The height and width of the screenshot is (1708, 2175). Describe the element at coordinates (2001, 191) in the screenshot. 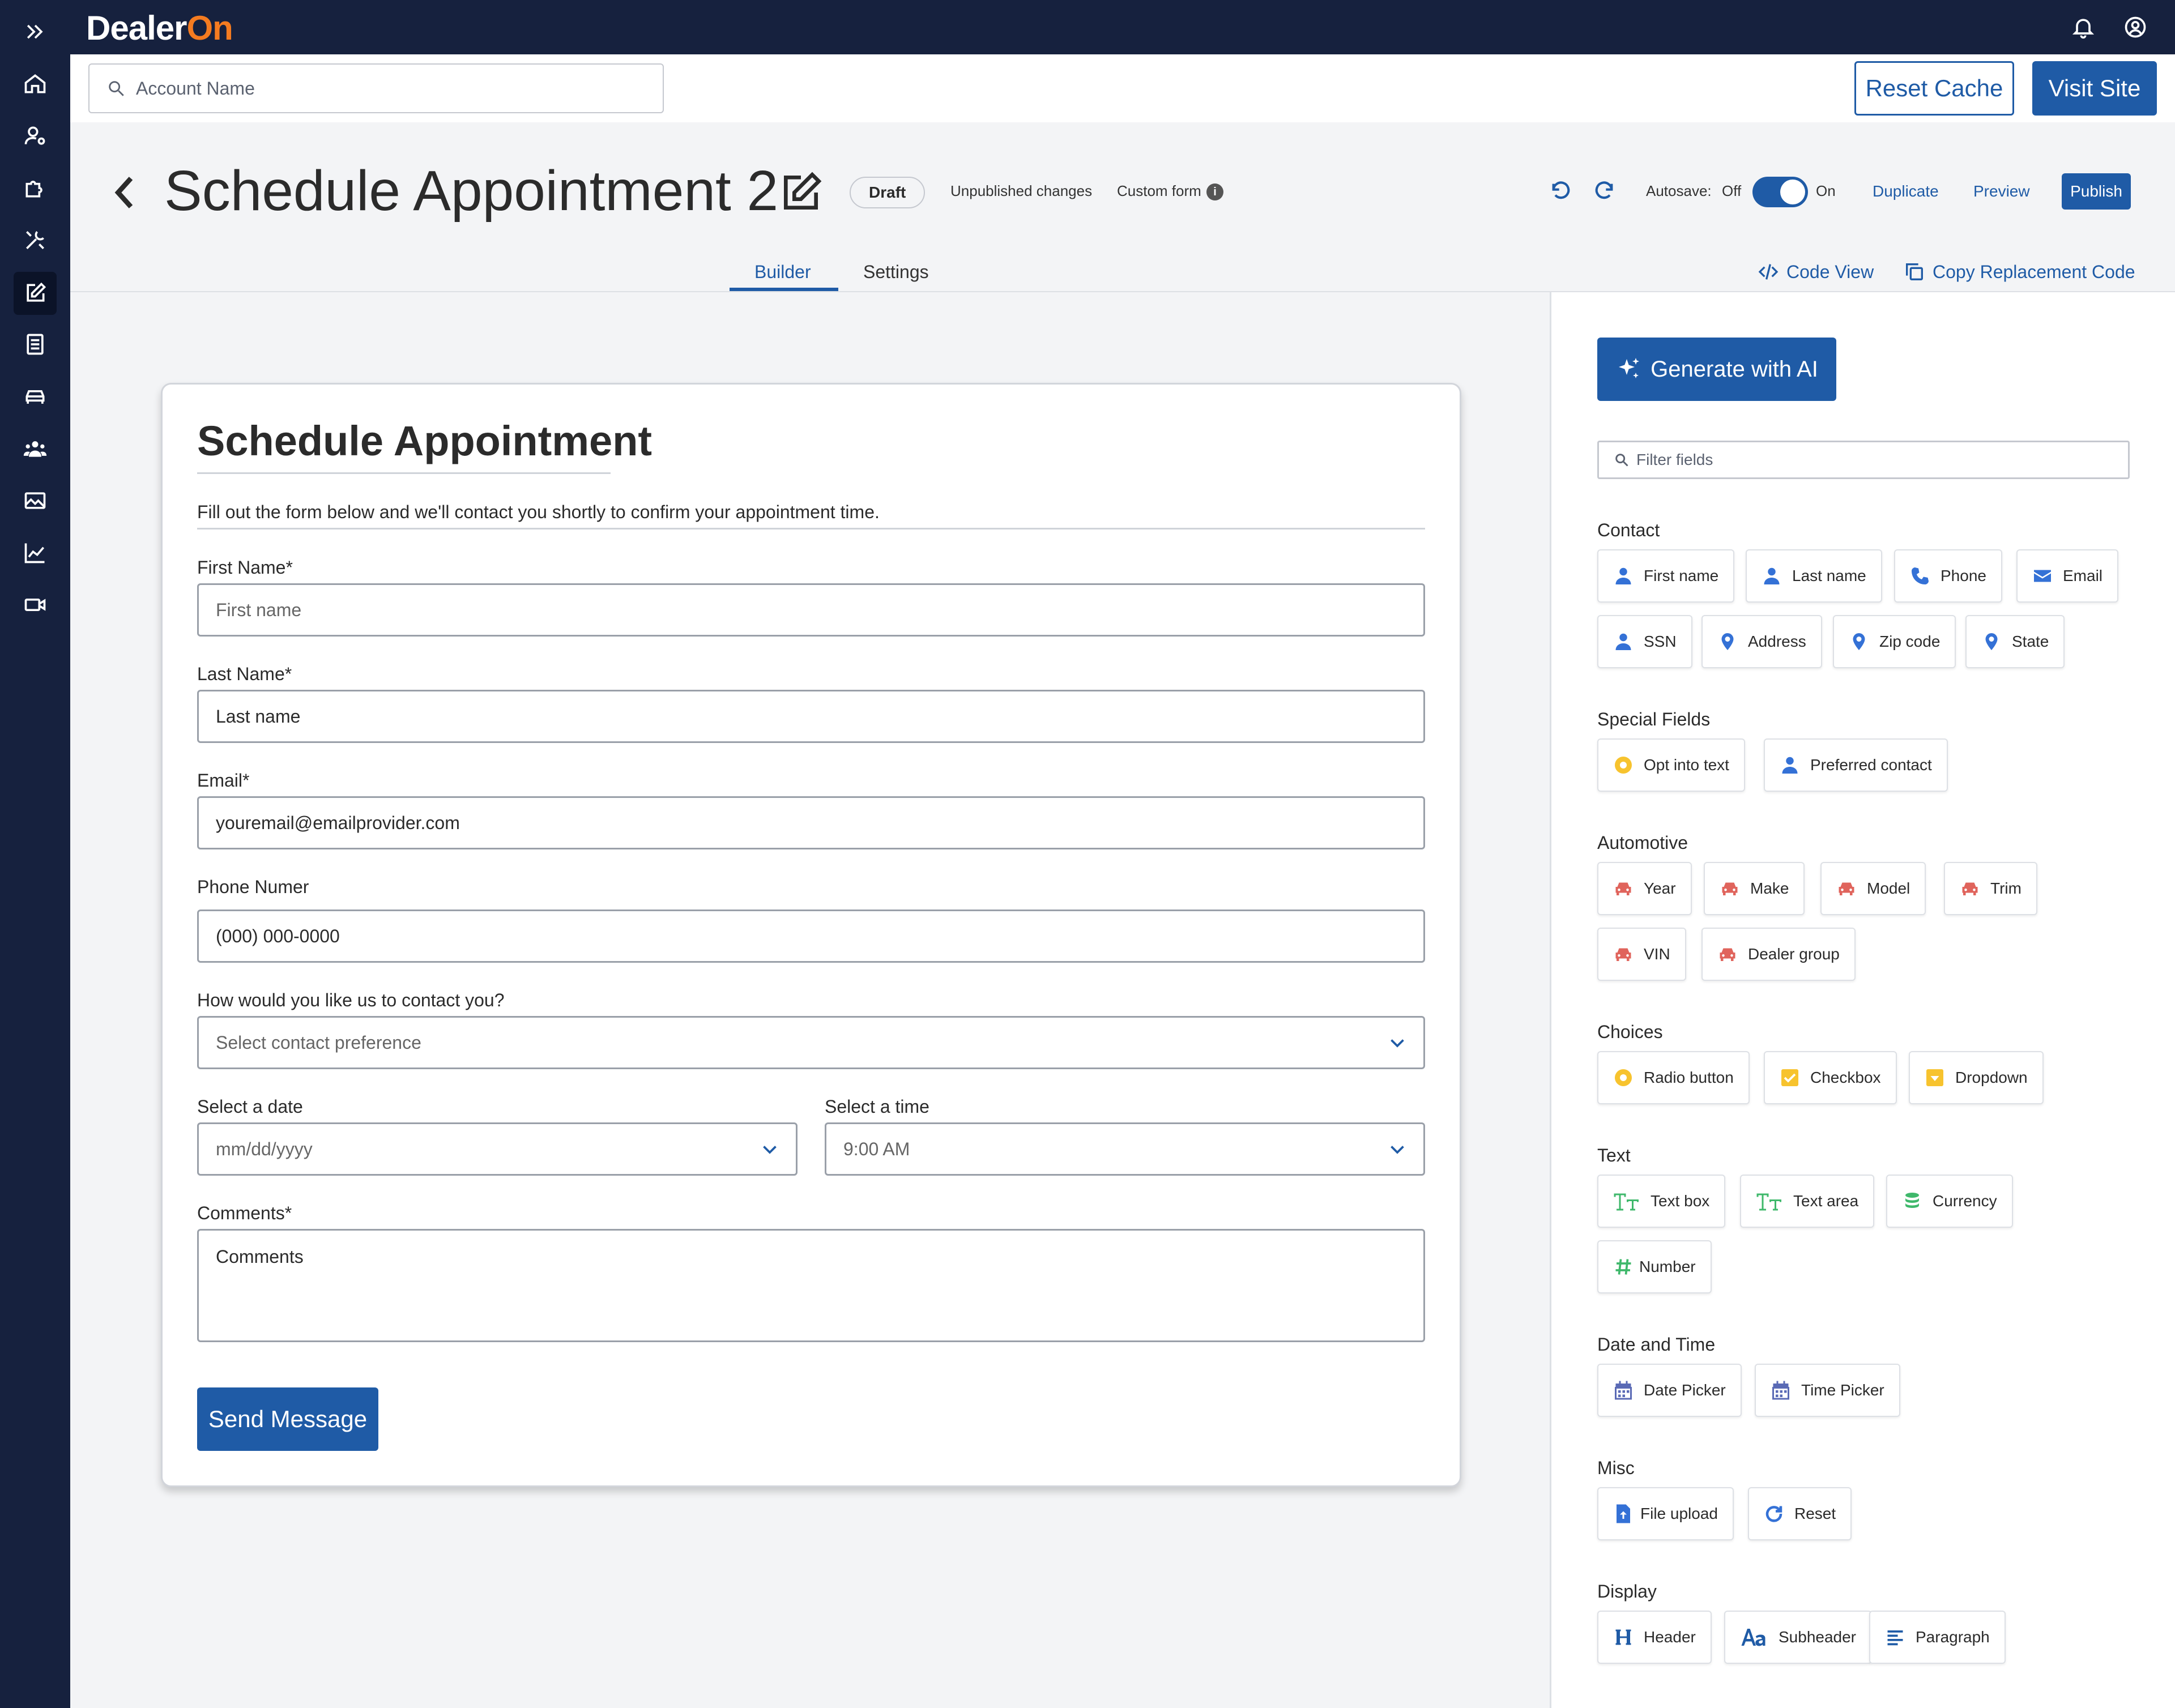

I see `preview-link: Preview` at that location.